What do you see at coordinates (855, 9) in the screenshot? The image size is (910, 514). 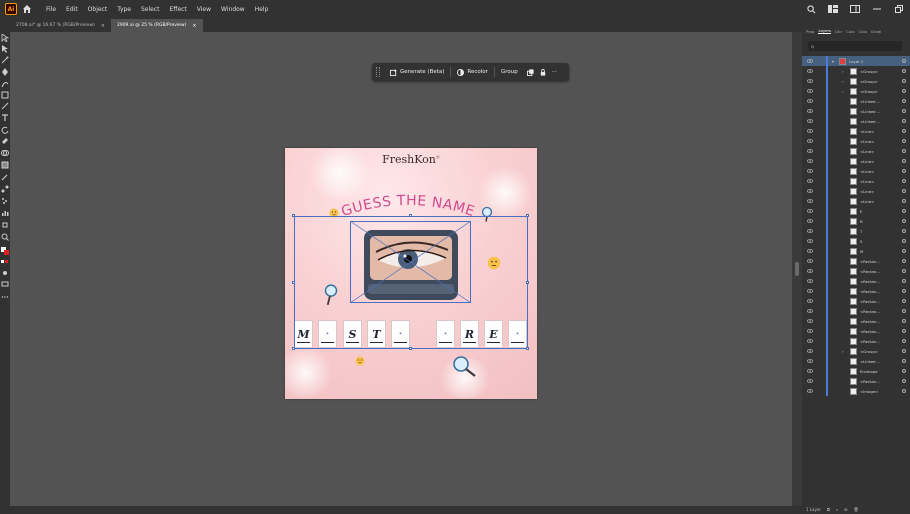 I see `panel-layout-icon` at bounding box center [855, 9].